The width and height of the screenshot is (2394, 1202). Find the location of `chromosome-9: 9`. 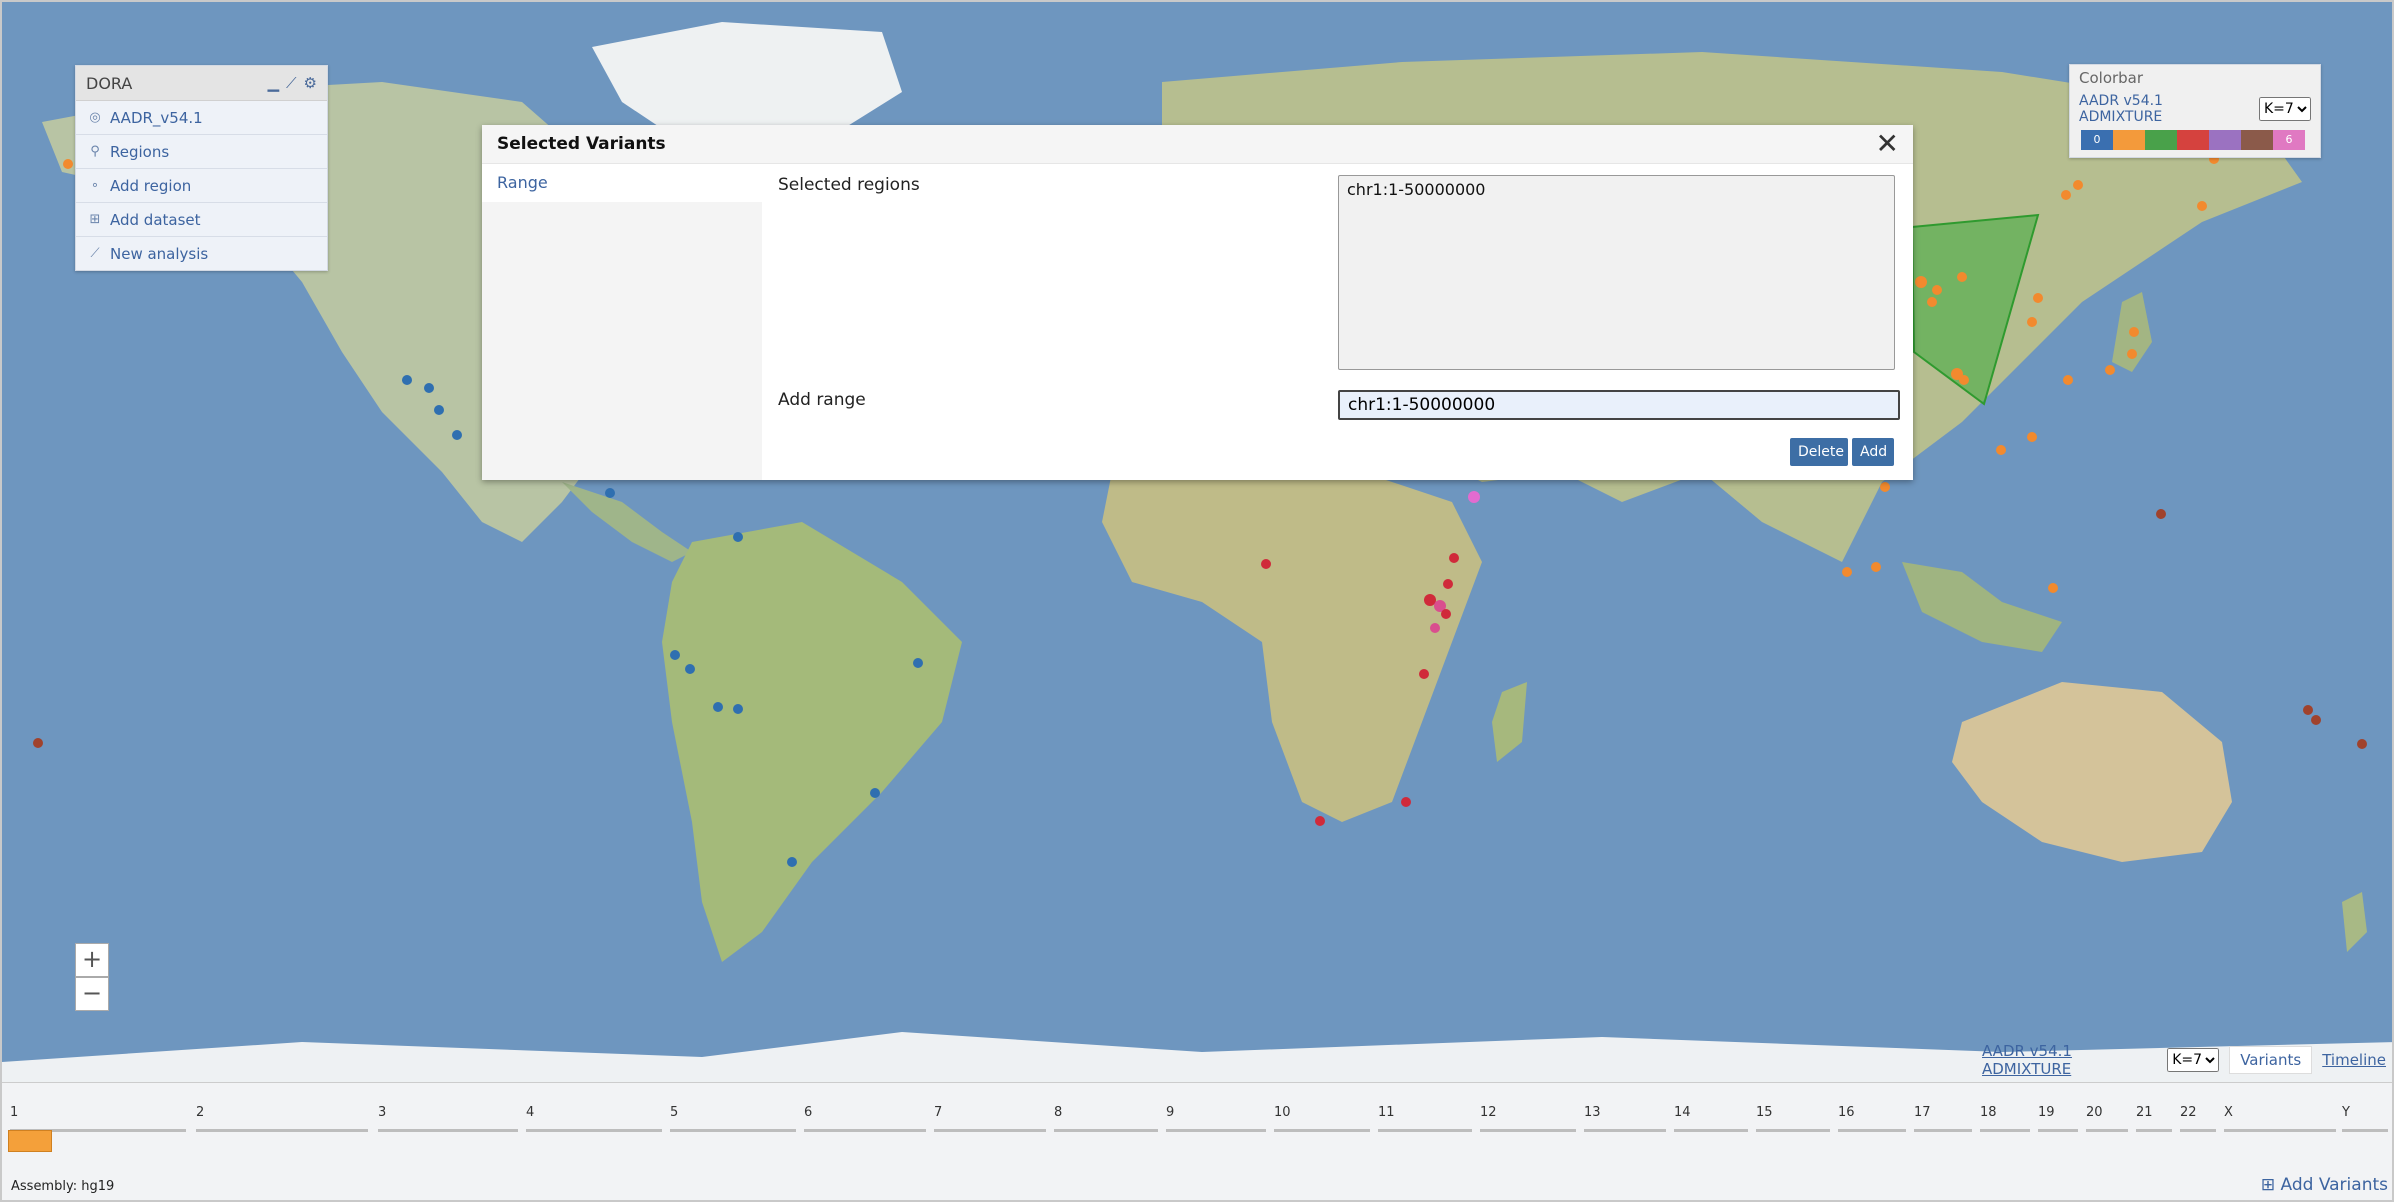

chromosome-9: 9 is located at coordinates (1216, 1120).